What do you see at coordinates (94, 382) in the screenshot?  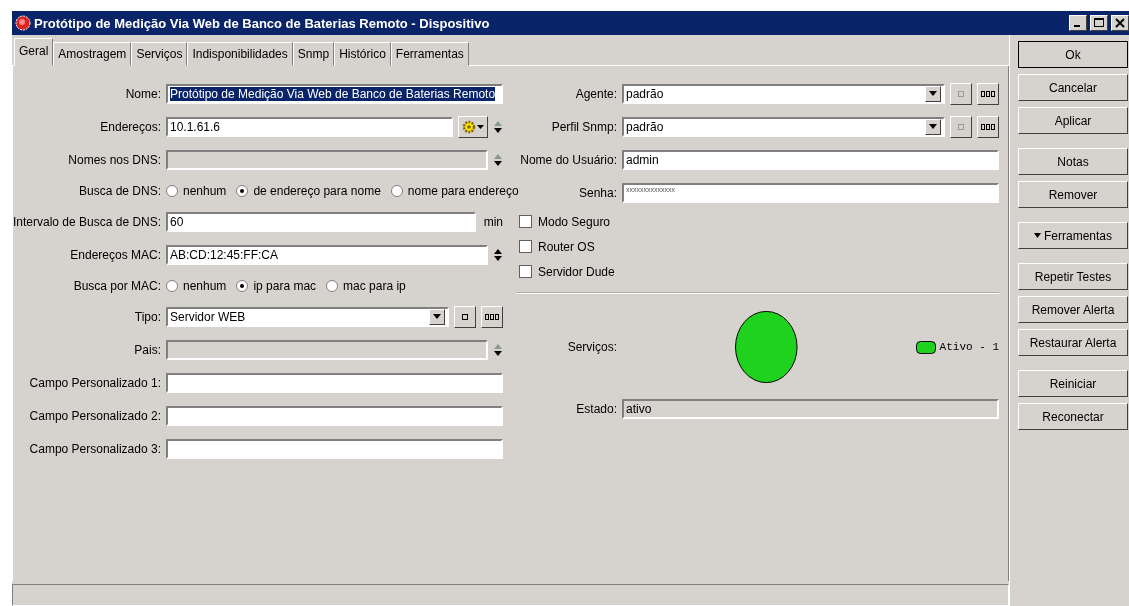 I see `field-label: Campo Personalizado 1:` at bounding box center [94, 382].